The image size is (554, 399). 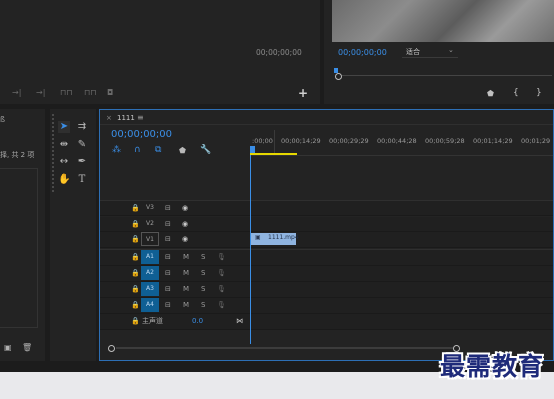 What do you see at coordinates (64, 180) in the screenshot?
I see `hand-tool-icon: ✋` at bounding box center [64, 180].